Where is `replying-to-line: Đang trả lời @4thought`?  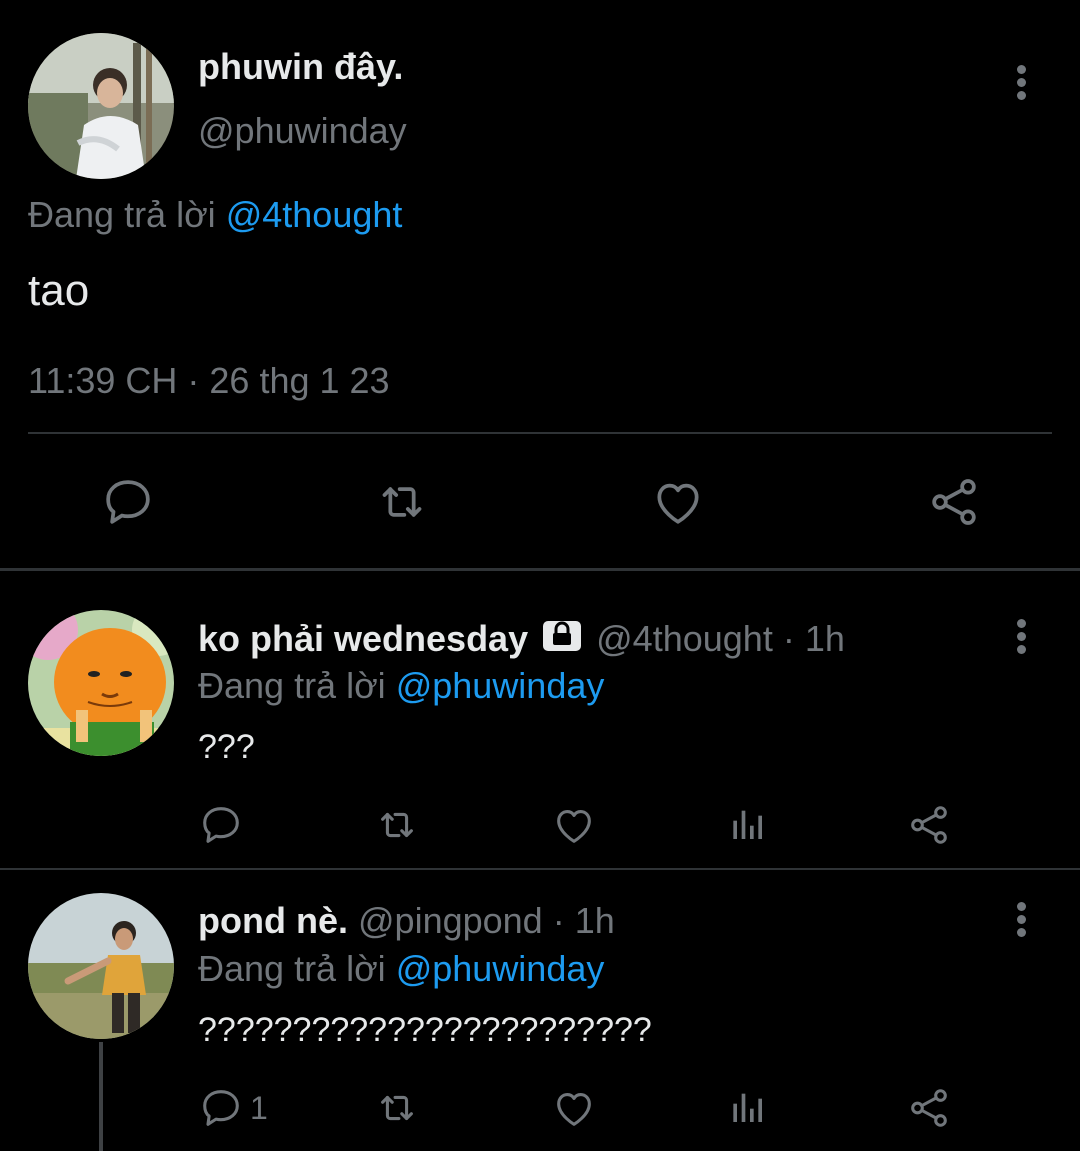 replying-to-line: Đang trả lời @4thought is located at coordinates (215, 215).